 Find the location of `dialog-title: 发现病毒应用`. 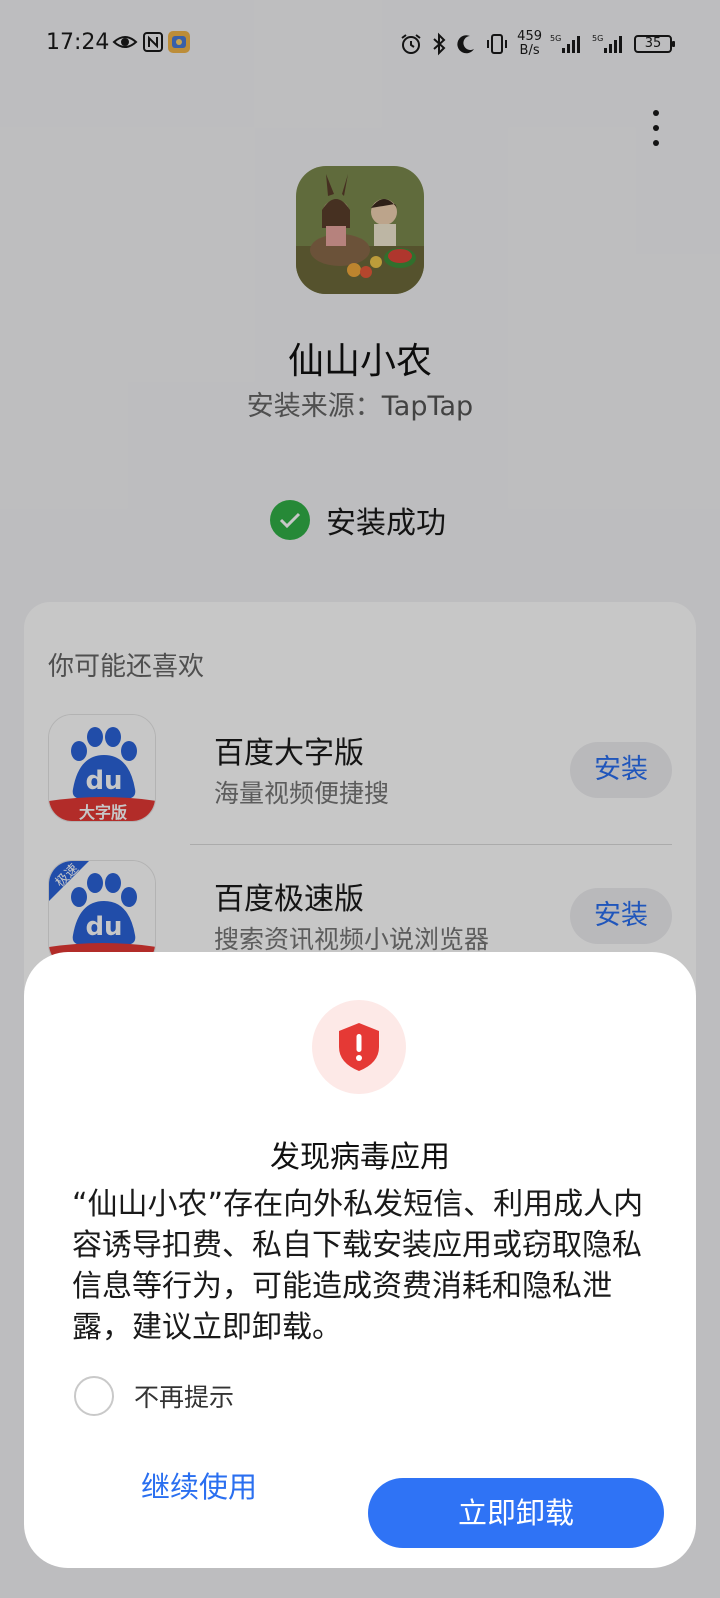

dialog-title: 发现病毒应用 is located at coordinates (360, 1157).